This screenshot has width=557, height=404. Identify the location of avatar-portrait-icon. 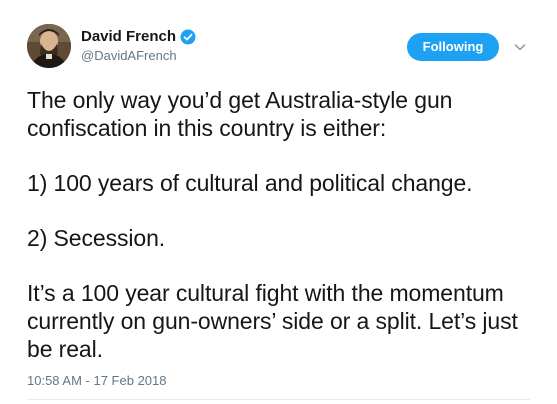
(49, 46).